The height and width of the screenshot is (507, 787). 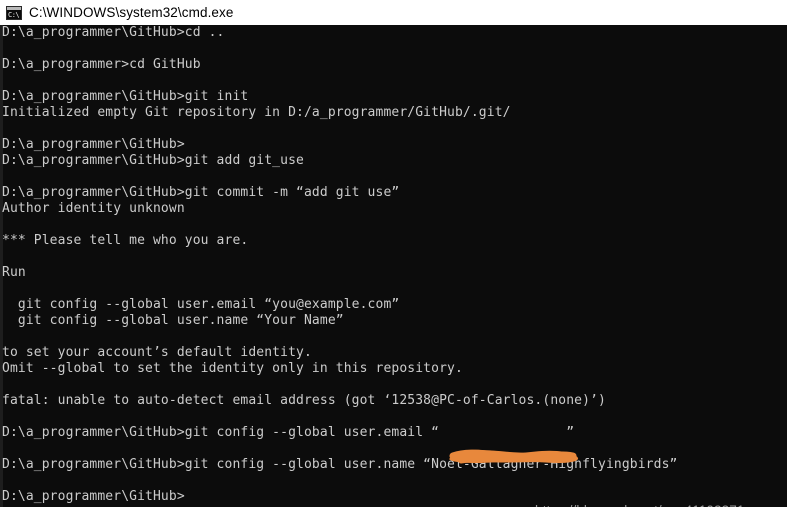 I want to click on cmd-console-icon: C:\, so click(x=14, y=13).